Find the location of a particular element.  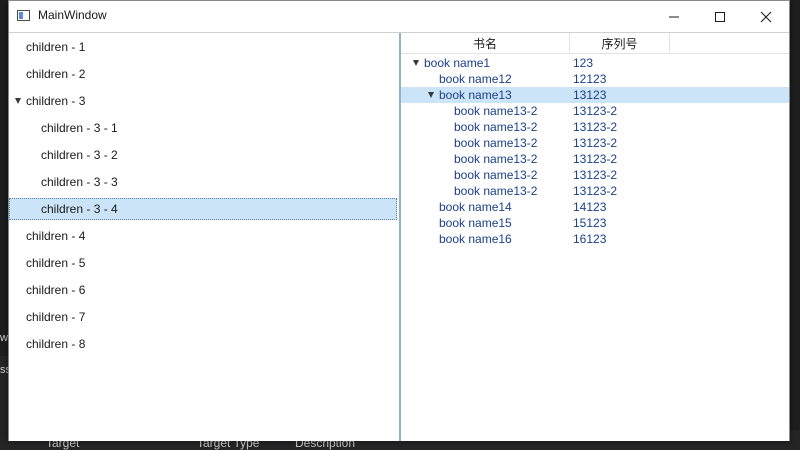

list-row: book name15 15123 is located at coordinates (595, 223).